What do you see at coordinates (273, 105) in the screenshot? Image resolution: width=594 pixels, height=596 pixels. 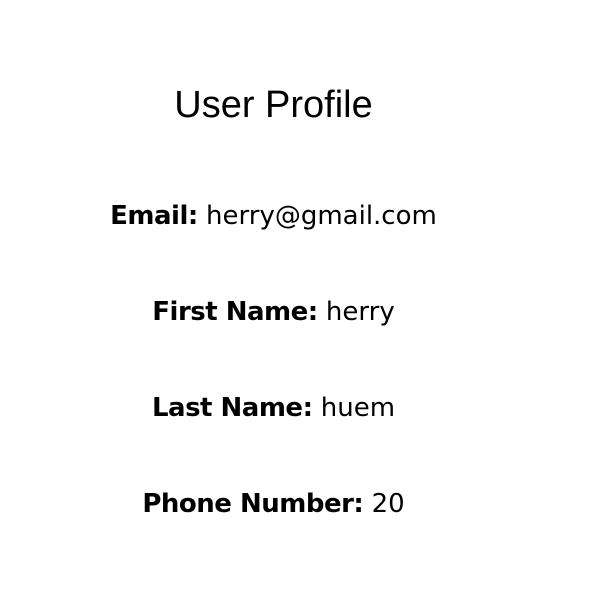 I see `page-title: User Profile` at bounding box center [273, 105].